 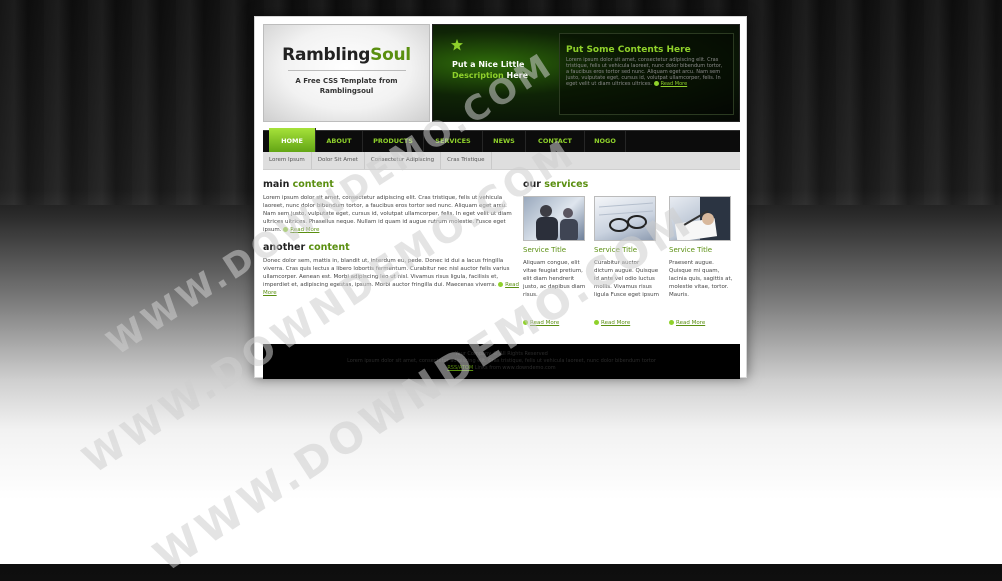 I want to click on logo-title: RamblingSoul, so click(x=346, y=55).